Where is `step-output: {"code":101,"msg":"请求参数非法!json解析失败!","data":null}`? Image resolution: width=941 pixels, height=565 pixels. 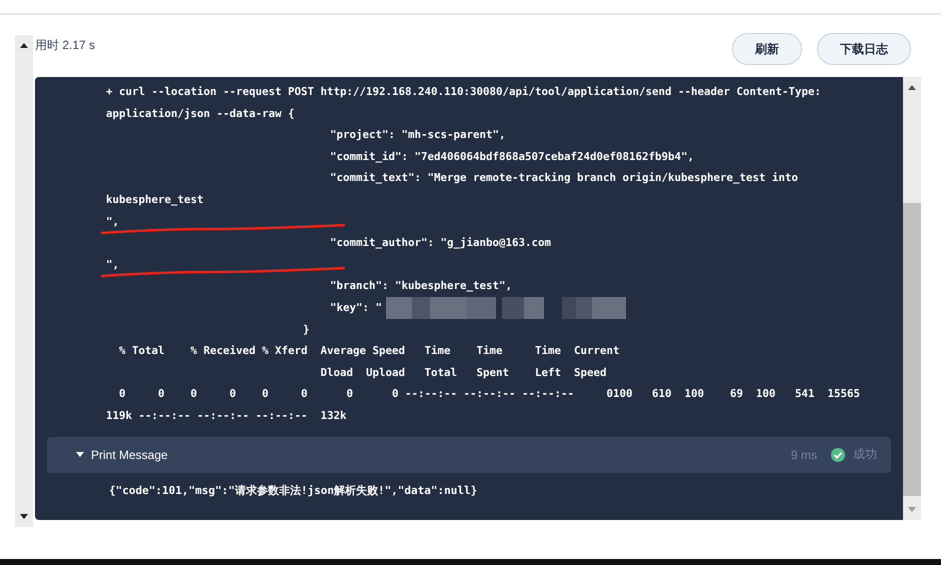 step-output: {"code":101,"msg":"请求参数非法!json解析失败!","data":null} is located at coordinates (293, 490).